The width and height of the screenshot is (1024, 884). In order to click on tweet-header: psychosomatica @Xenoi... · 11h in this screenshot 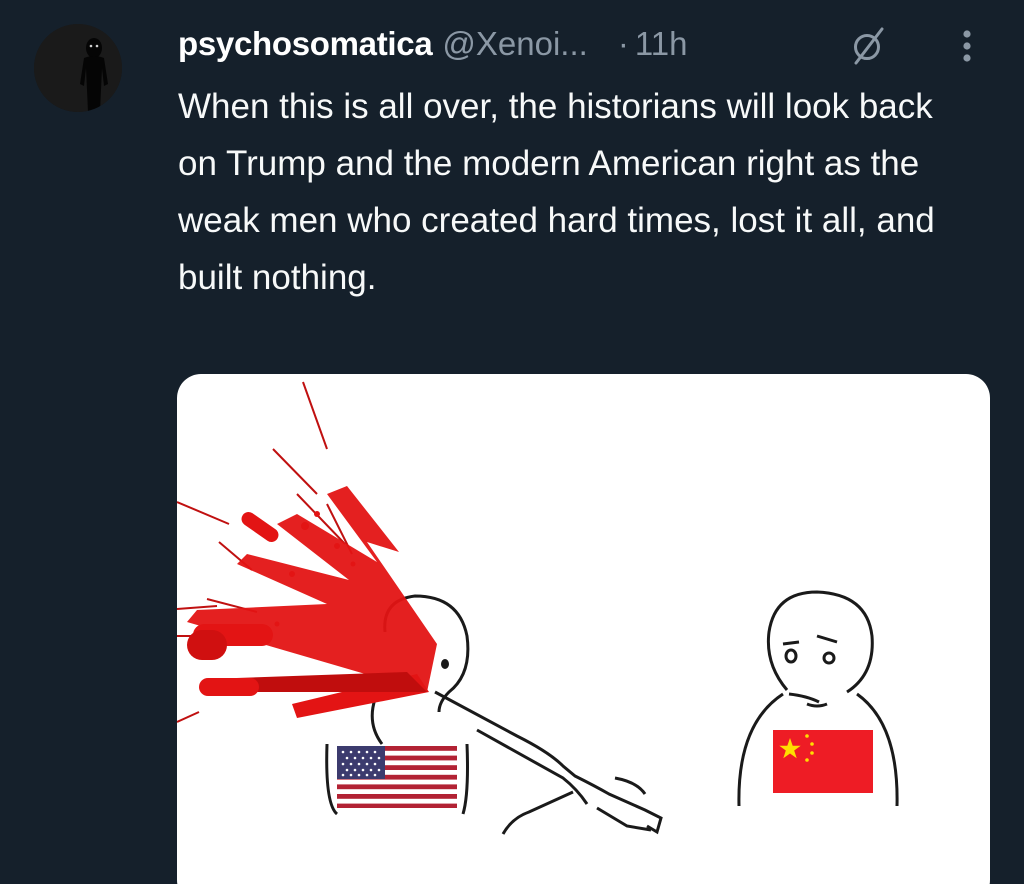, I will do `click(432, 44)`.